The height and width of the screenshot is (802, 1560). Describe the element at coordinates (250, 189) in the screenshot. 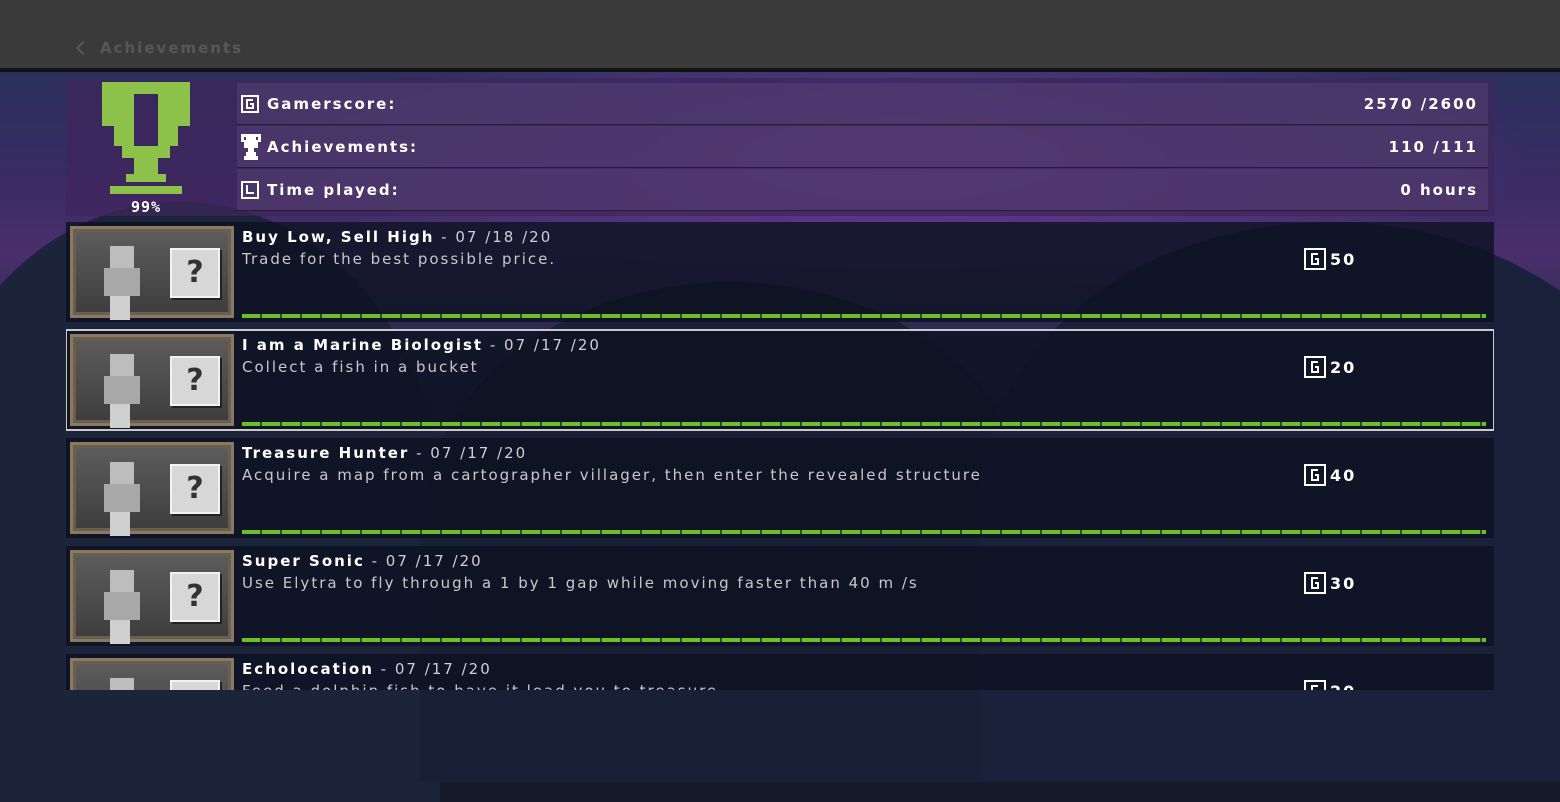

I see `clock-icon` at that location.